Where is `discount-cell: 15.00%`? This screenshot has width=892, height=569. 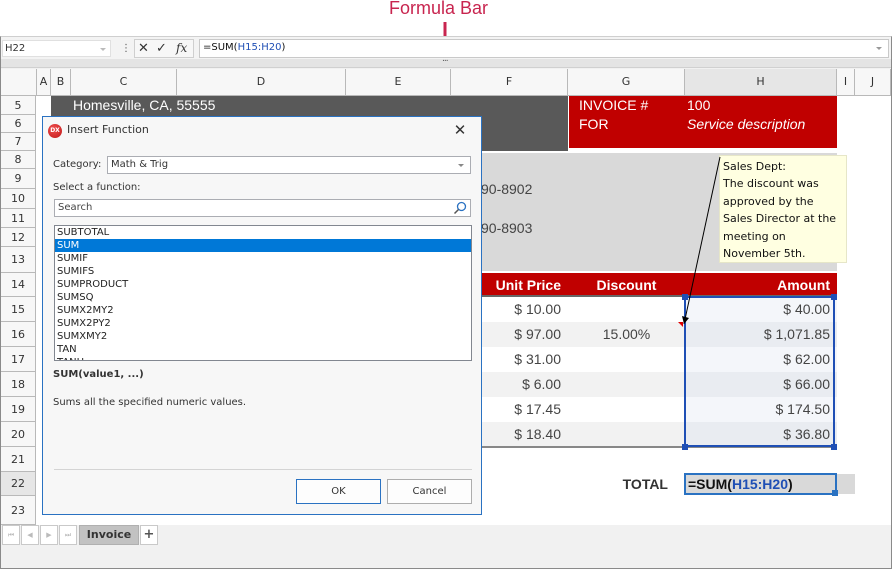 discount-cell: 15.00% is located at coordinates (626, 334).